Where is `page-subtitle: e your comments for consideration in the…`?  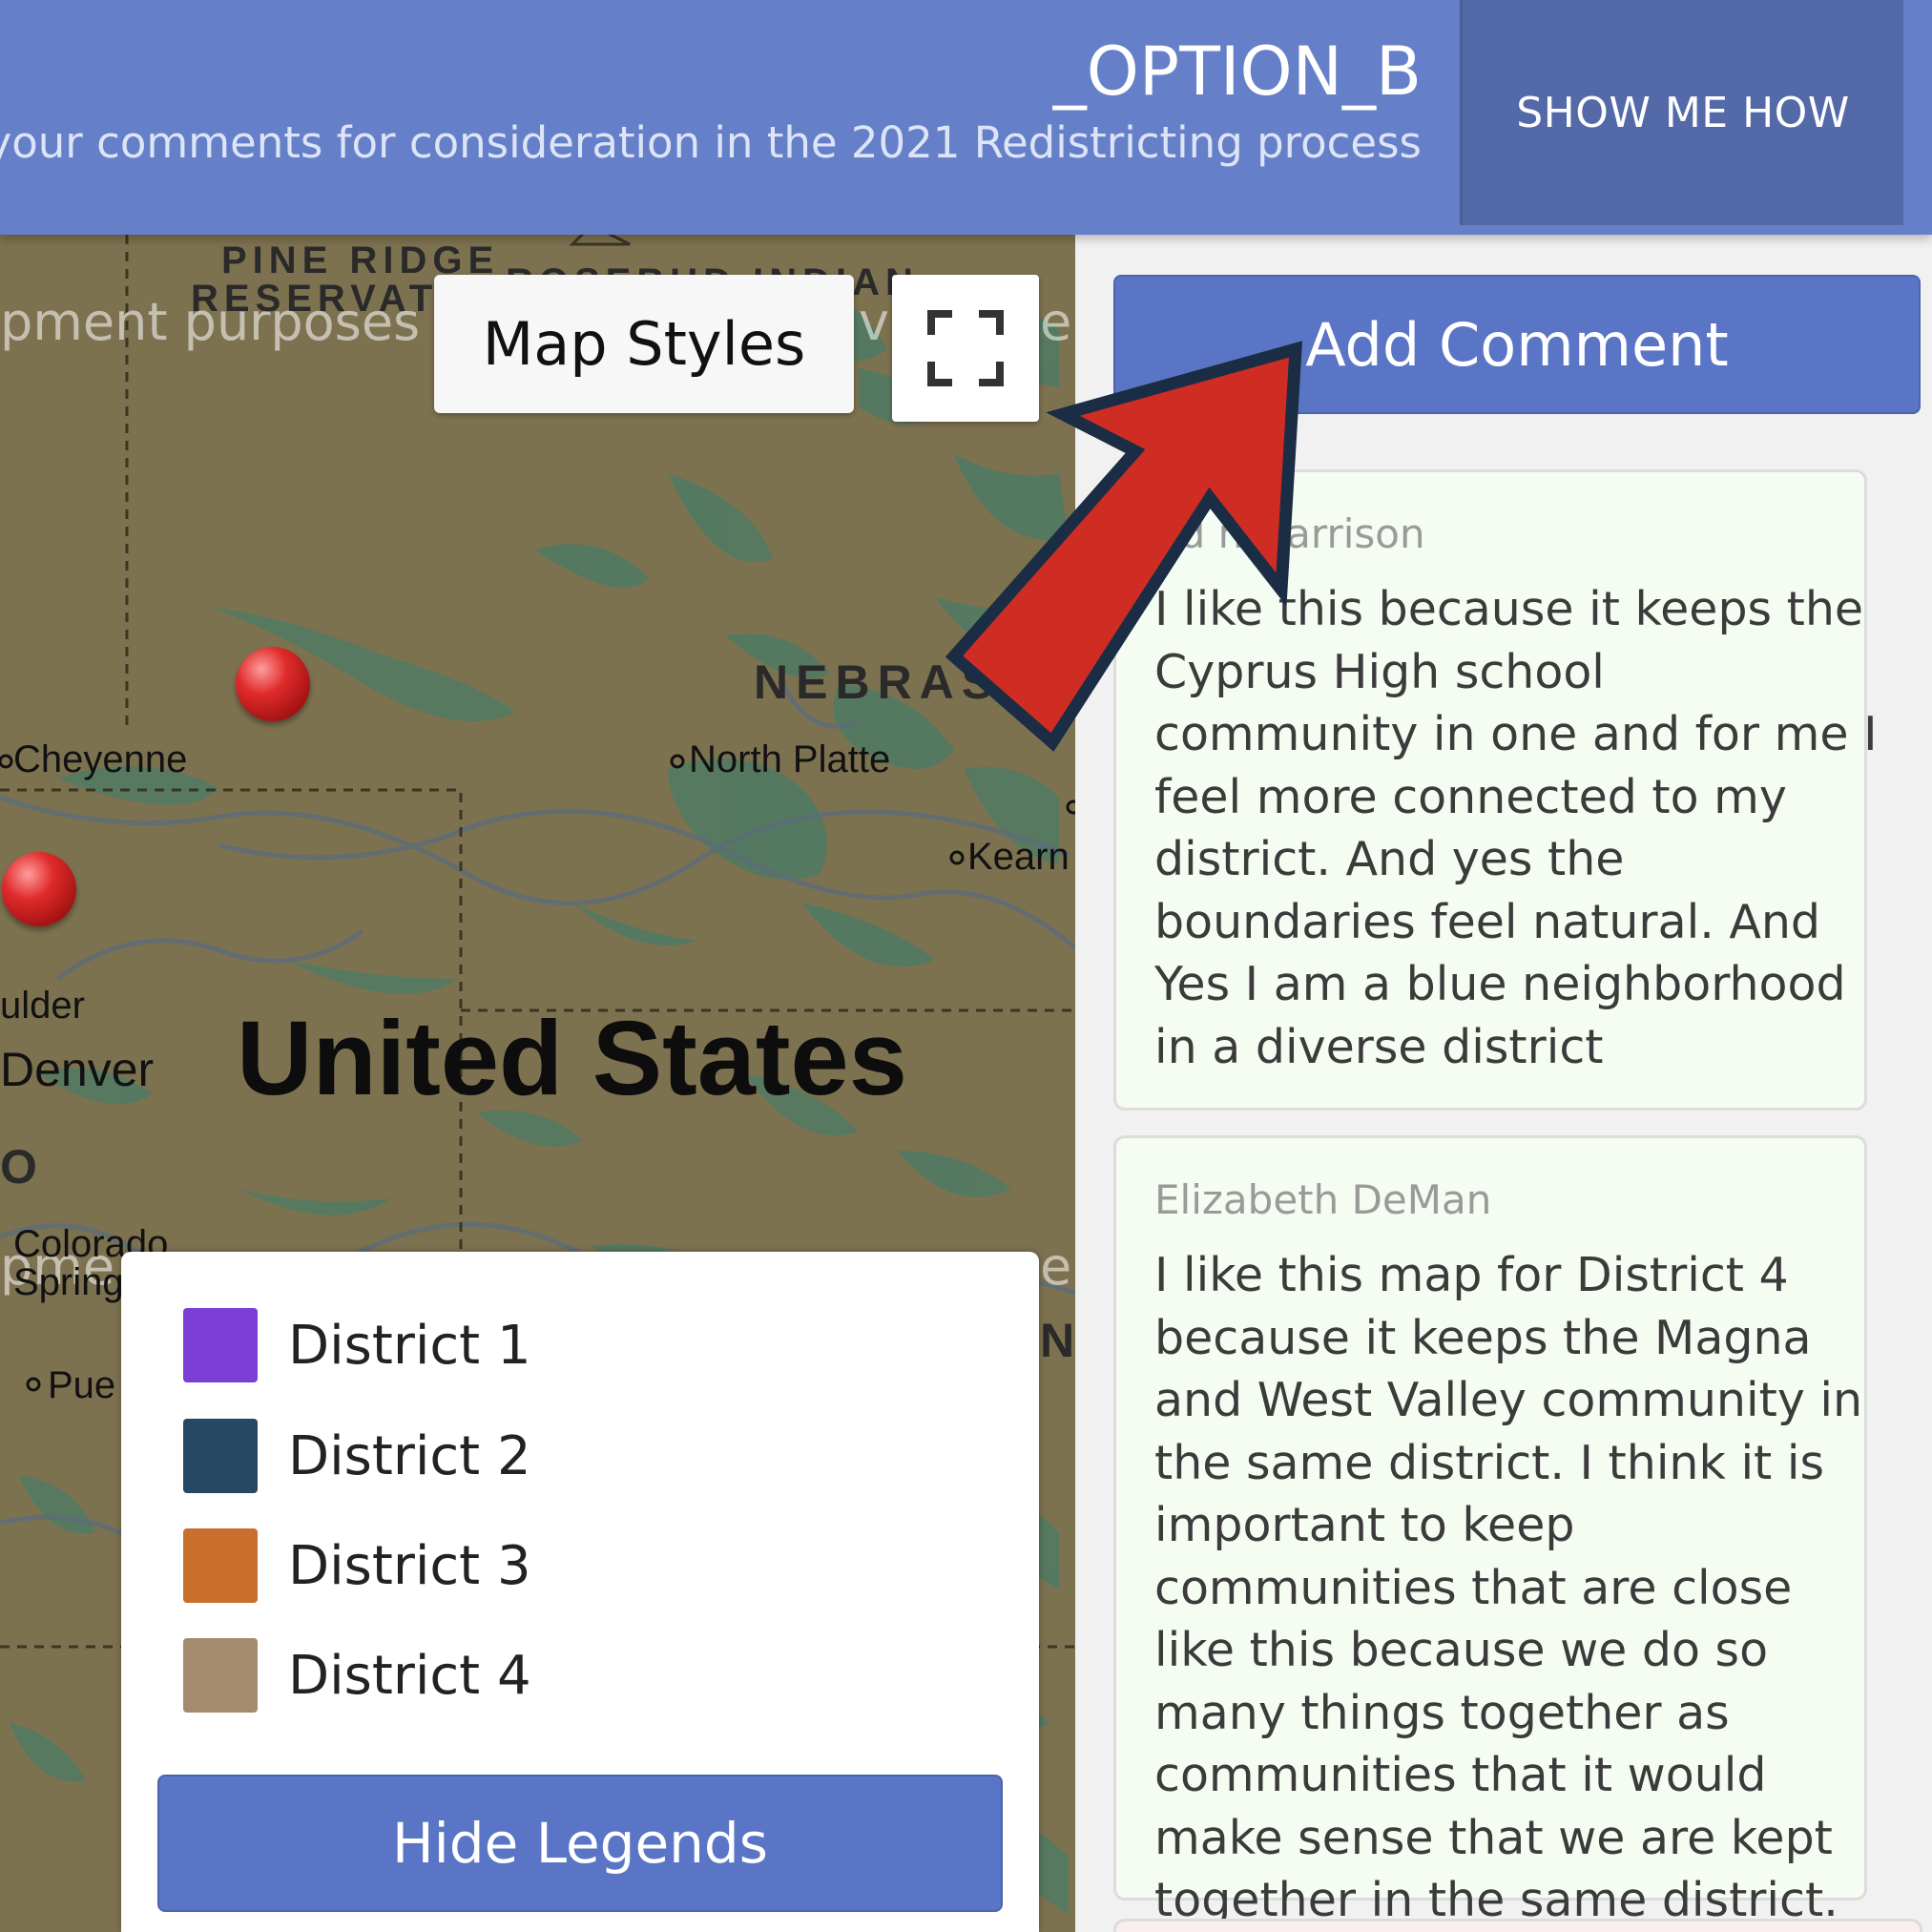
page-subtitle: e your comments for consideration in the… is located at coordinates (711, 142).